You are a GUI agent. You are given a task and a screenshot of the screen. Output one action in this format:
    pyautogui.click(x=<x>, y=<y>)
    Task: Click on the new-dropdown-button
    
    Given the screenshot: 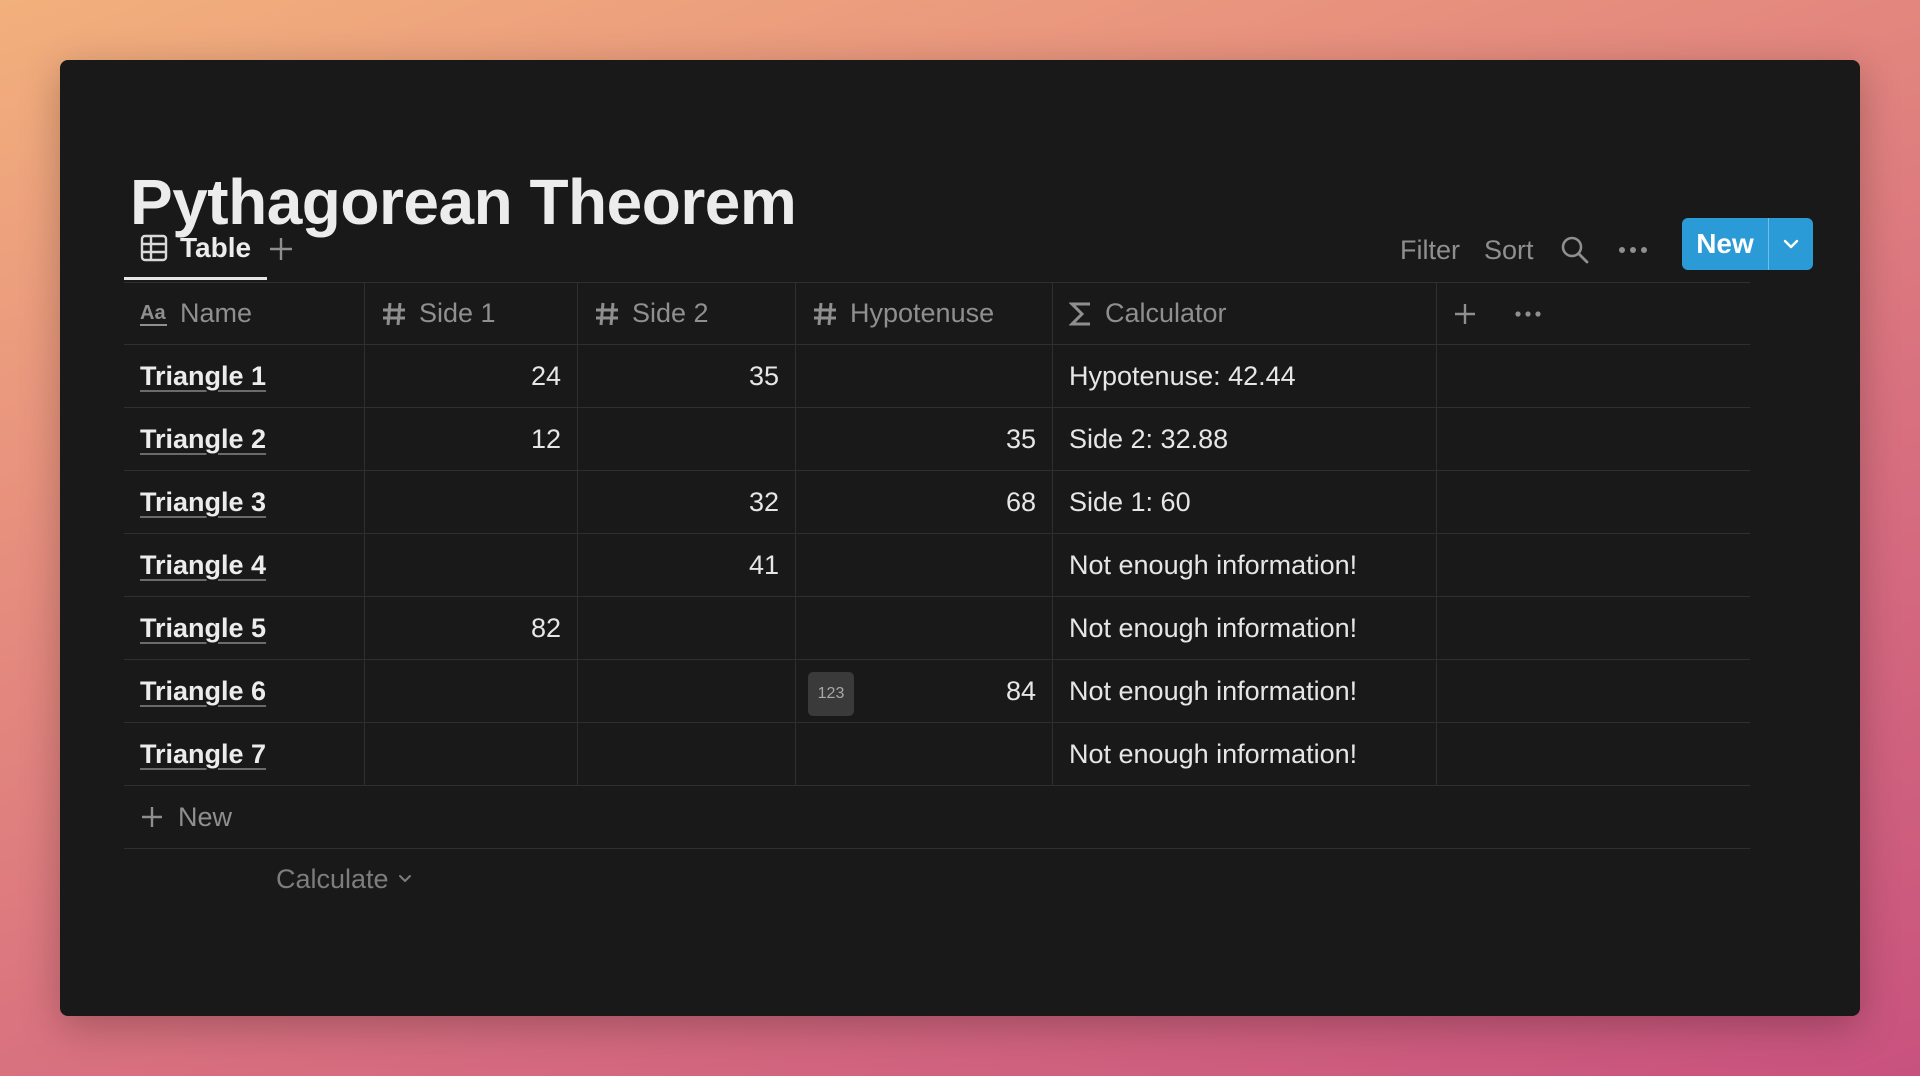 What is the action you would take?
    pyautogui.click(x=1790, y=244)
    